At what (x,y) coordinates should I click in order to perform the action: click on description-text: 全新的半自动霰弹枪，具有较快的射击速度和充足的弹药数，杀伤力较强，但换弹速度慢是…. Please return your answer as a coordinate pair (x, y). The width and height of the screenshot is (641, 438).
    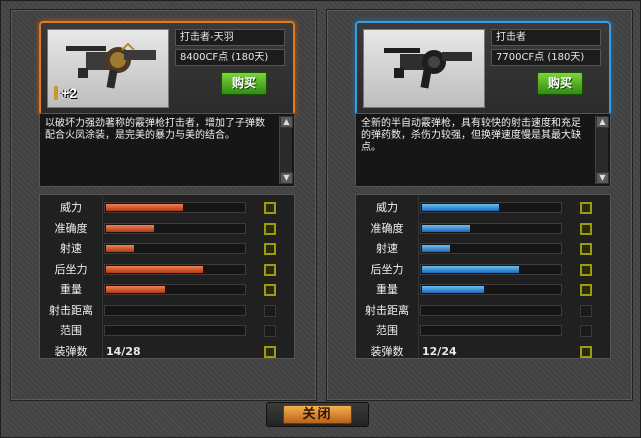
    Looking at the image, I should click on (471, 135).